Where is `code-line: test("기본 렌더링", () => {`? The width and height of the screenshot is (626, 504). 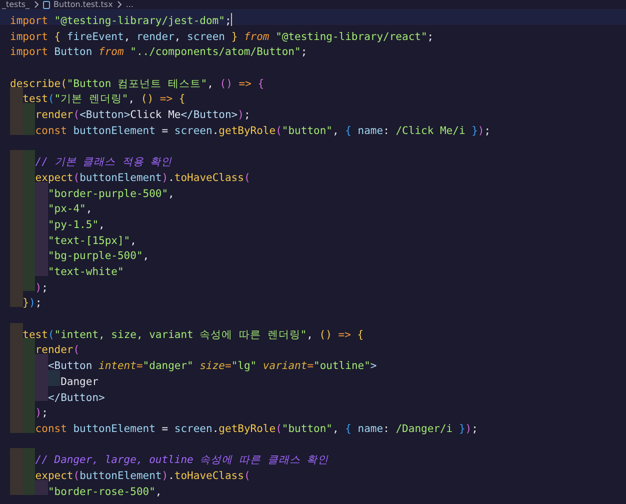
code-line: test("기본 렌더링", () => { is located at coordinates (104, 100).